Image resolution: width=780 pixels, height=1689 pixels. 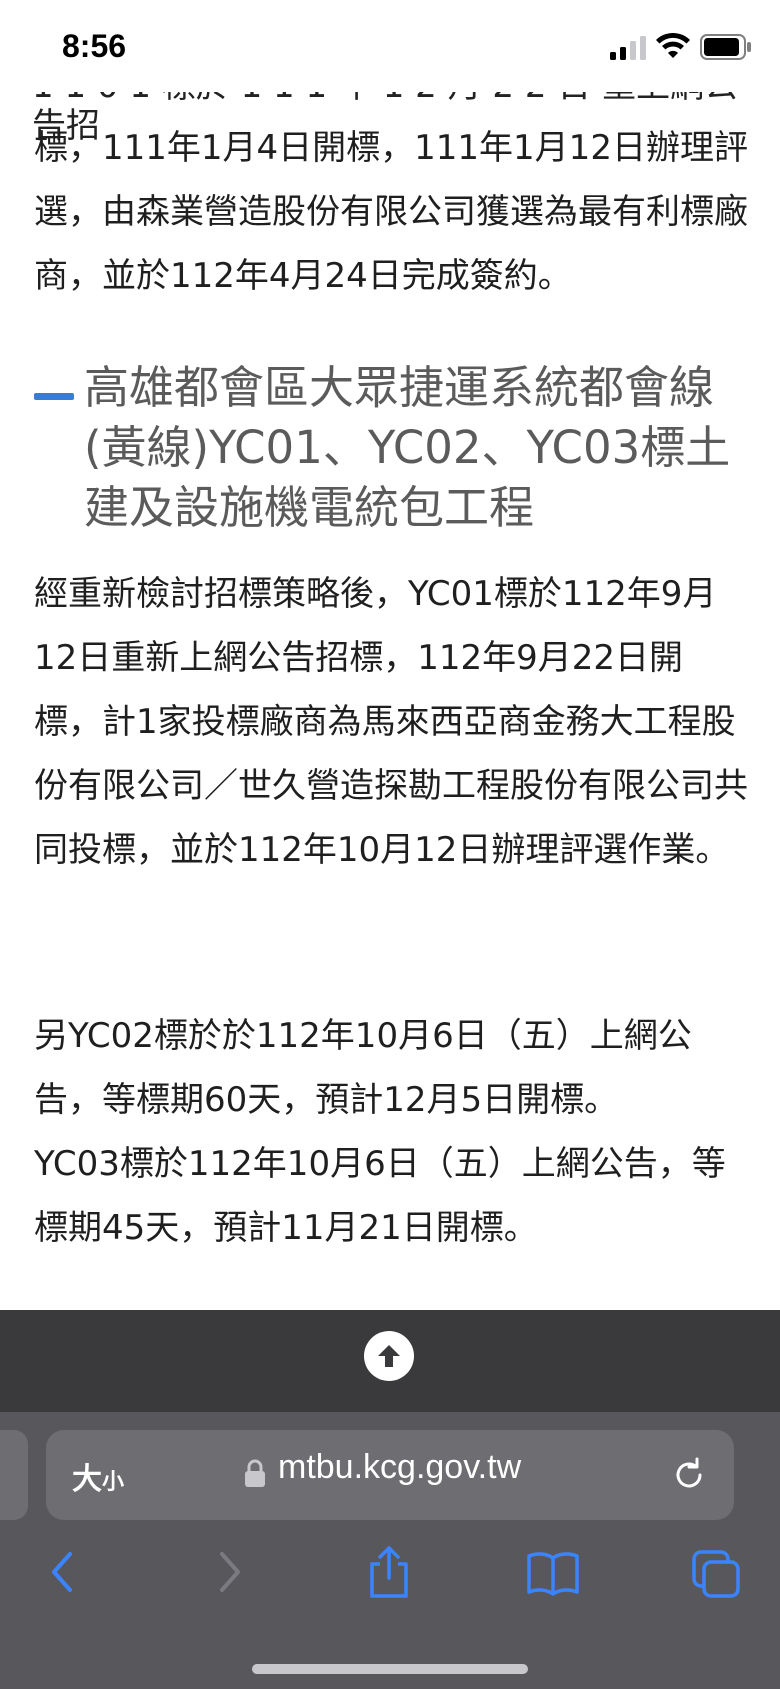 What do you see at coordinates (673, 45) in the screenshot?
I see `wifi-icon` at bounding box center [673, 45].